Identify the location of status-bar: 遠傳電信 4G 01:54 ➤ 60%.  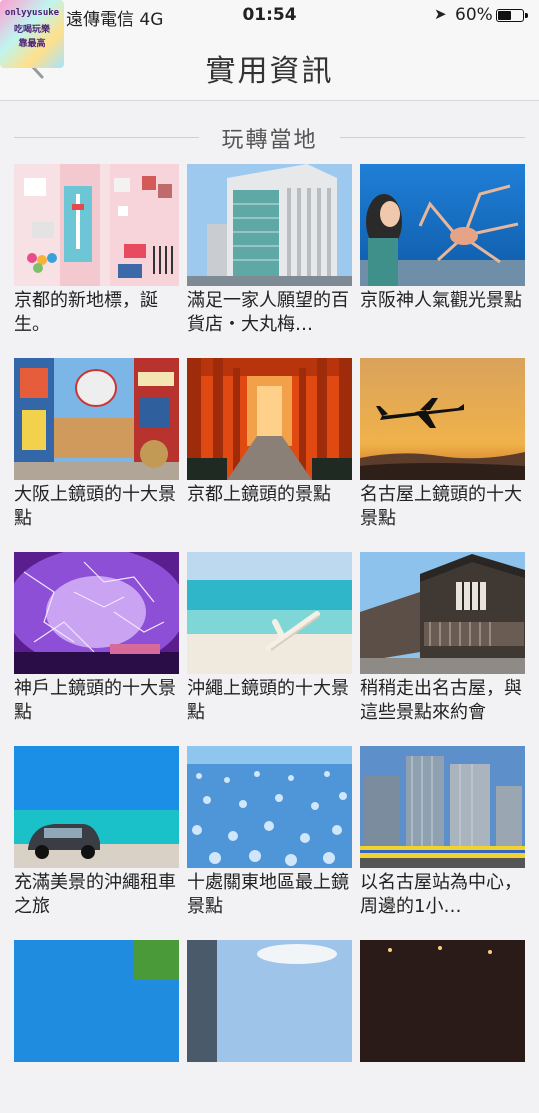
(269, 16).